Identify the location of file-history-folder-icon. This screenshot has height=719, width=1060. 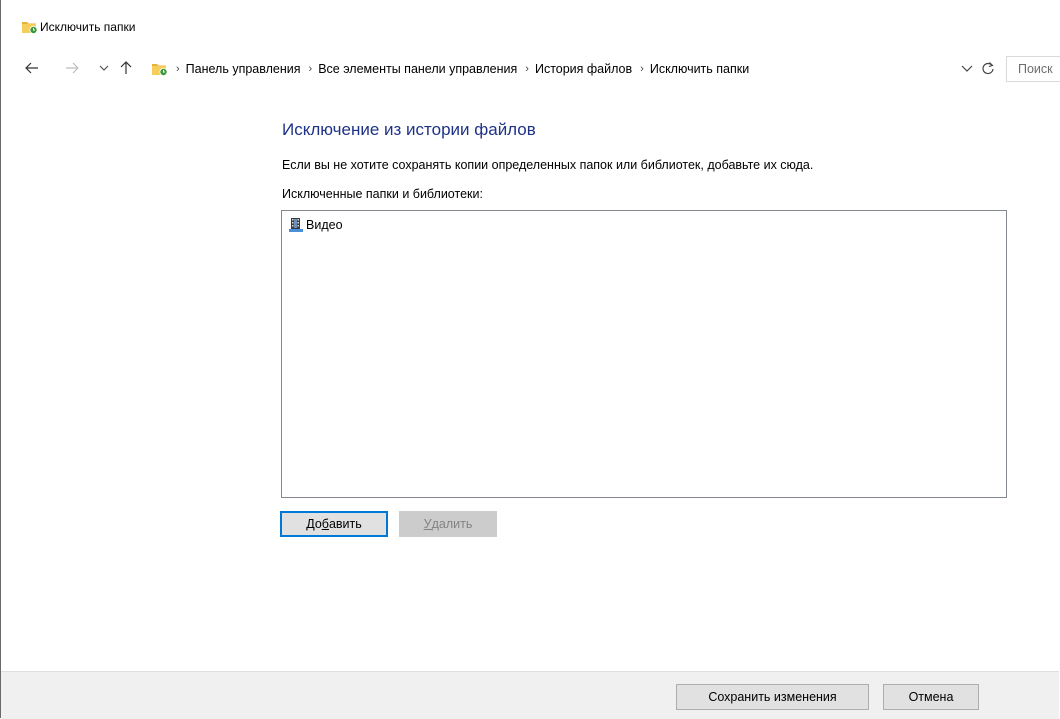
(30, 28).